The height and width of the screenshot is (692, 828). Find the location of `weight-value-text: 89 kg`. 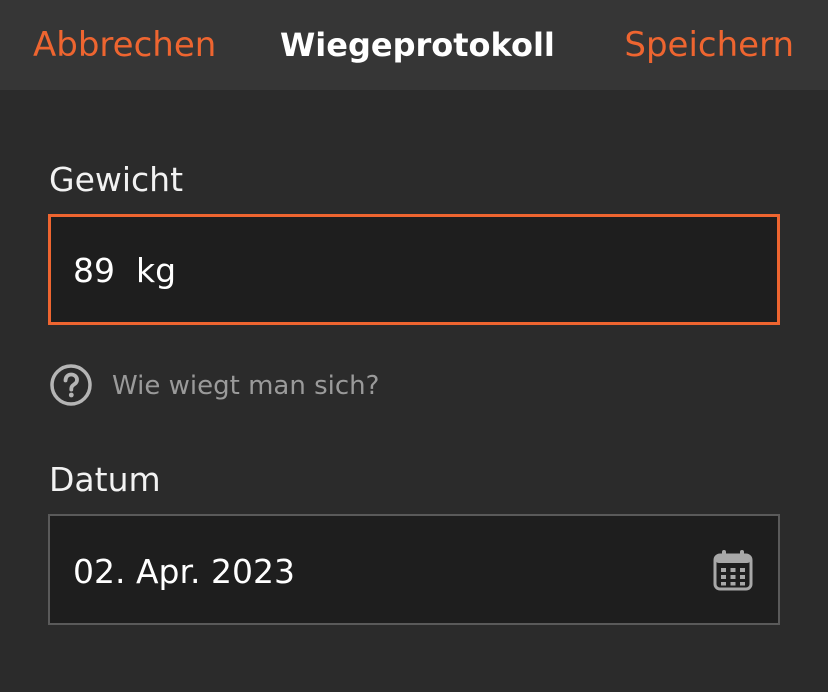

weight-value-text: 89 kg is located at coordinates (124, 271).